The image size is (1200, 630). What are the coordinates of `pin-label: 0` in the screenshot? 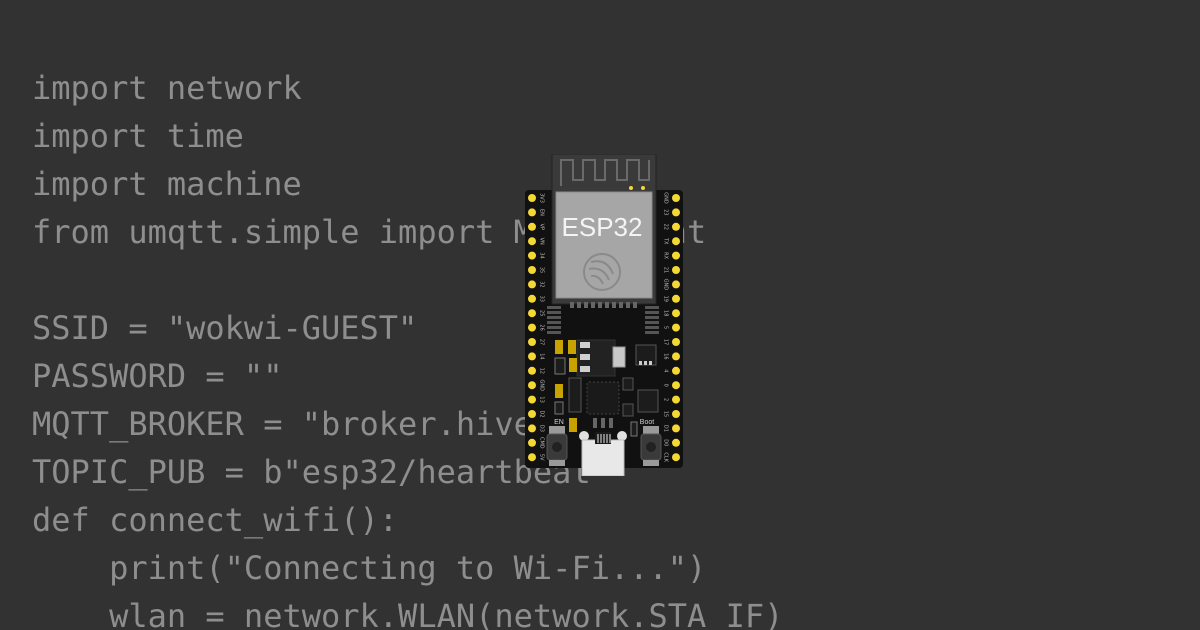 It's located at (666, 385).